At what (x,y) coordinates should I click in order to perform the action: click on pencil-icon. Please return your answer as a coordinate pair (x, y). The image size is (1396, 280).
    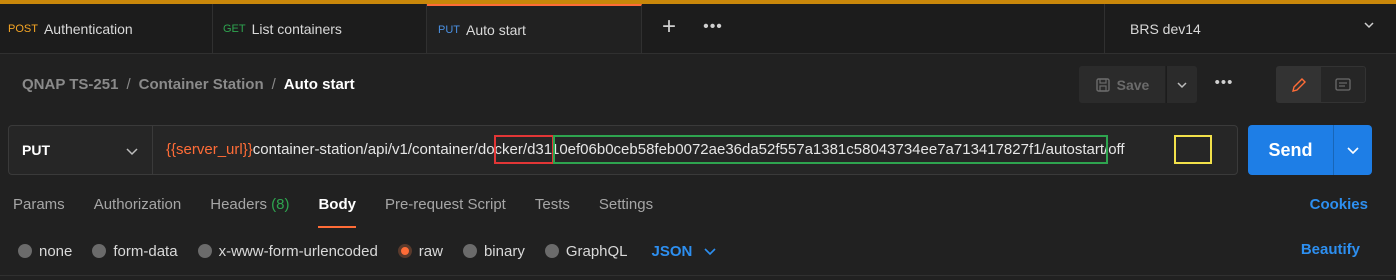
    Looking at the image, I should click on (1299, 84).